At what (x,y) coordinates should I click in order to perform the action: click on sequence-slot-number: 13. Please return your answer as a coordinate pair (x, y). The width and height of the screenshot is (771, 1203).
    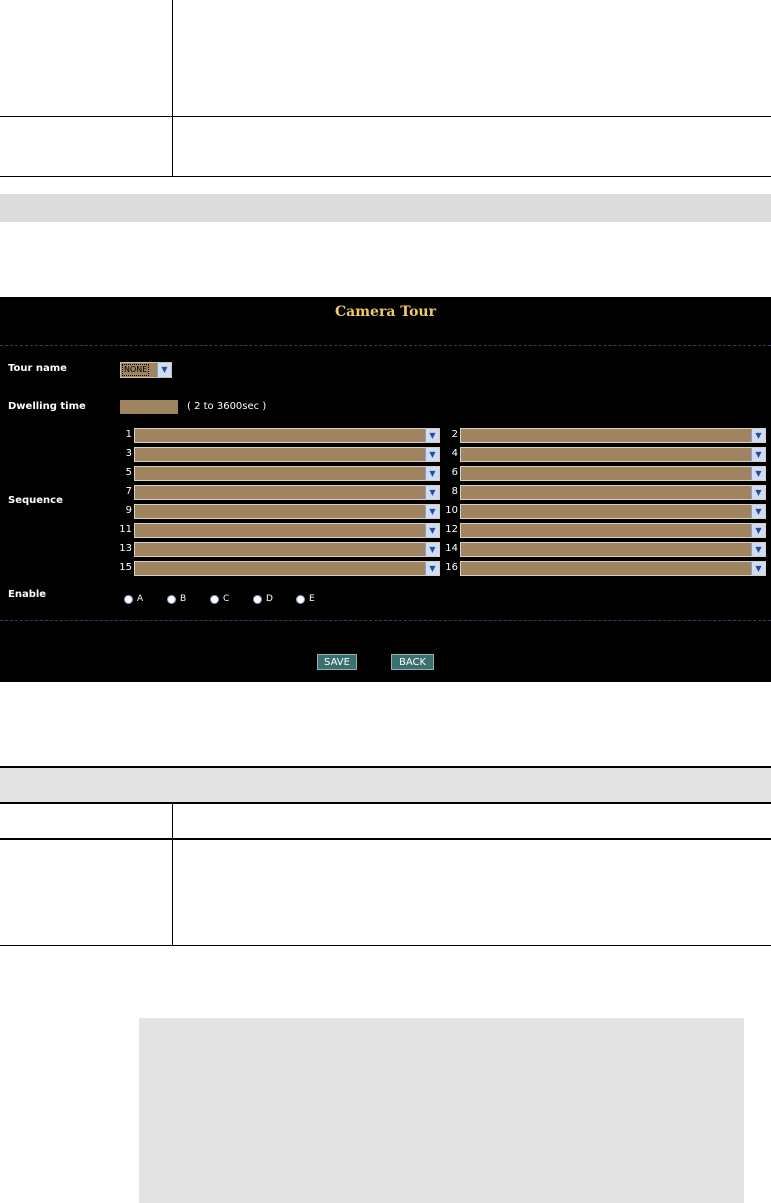
    Looking at the image, I should click on (125, 548).